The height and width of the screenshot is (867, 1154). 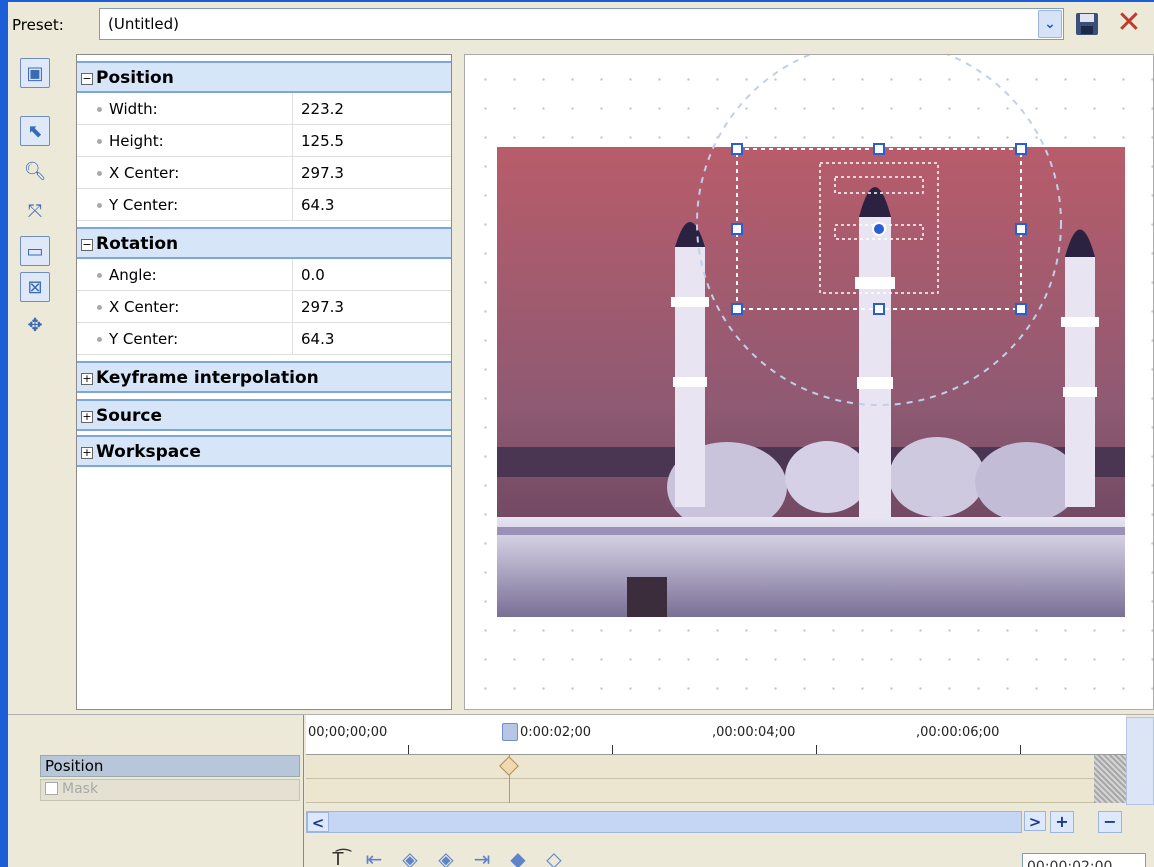 I want to click on last-keyframe-icon: ⇥, so click(x=482, y=857).